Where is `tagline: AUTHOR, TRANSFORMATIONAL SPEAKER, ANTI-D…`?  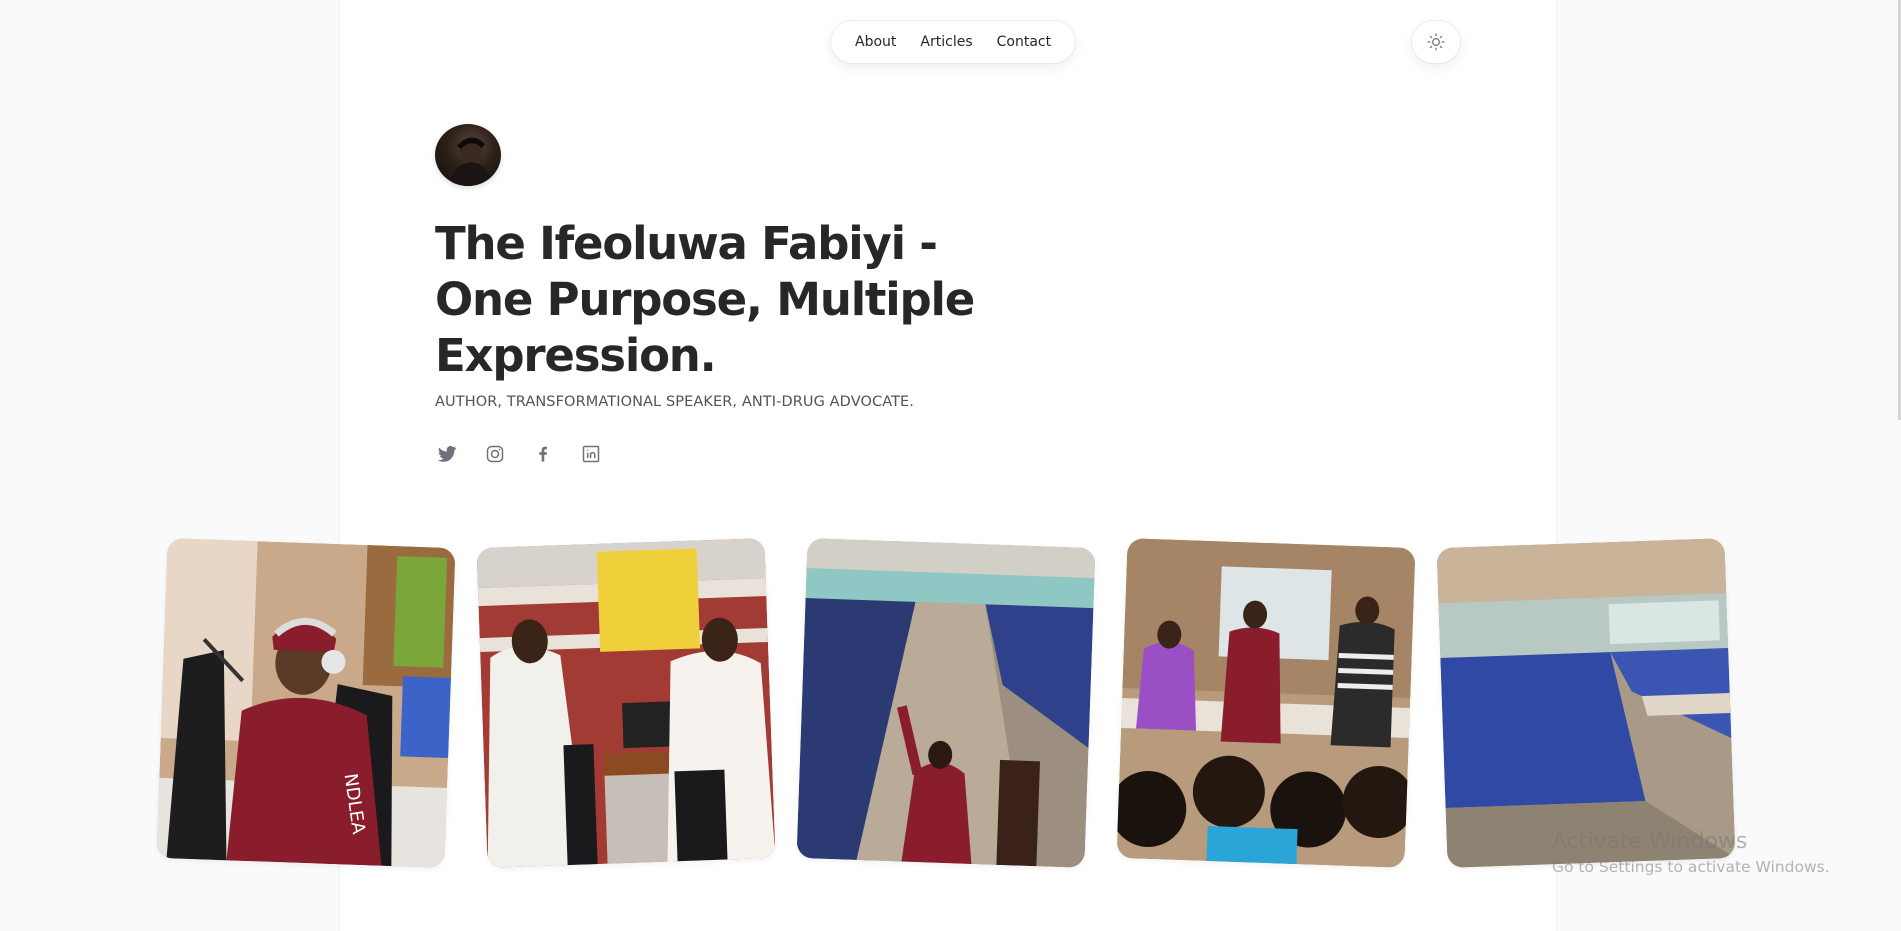
tagline: AUTHOR, TRANSFORMATIONAL SPEAKER, ANTI-D… is located at coordinates (675, 402).